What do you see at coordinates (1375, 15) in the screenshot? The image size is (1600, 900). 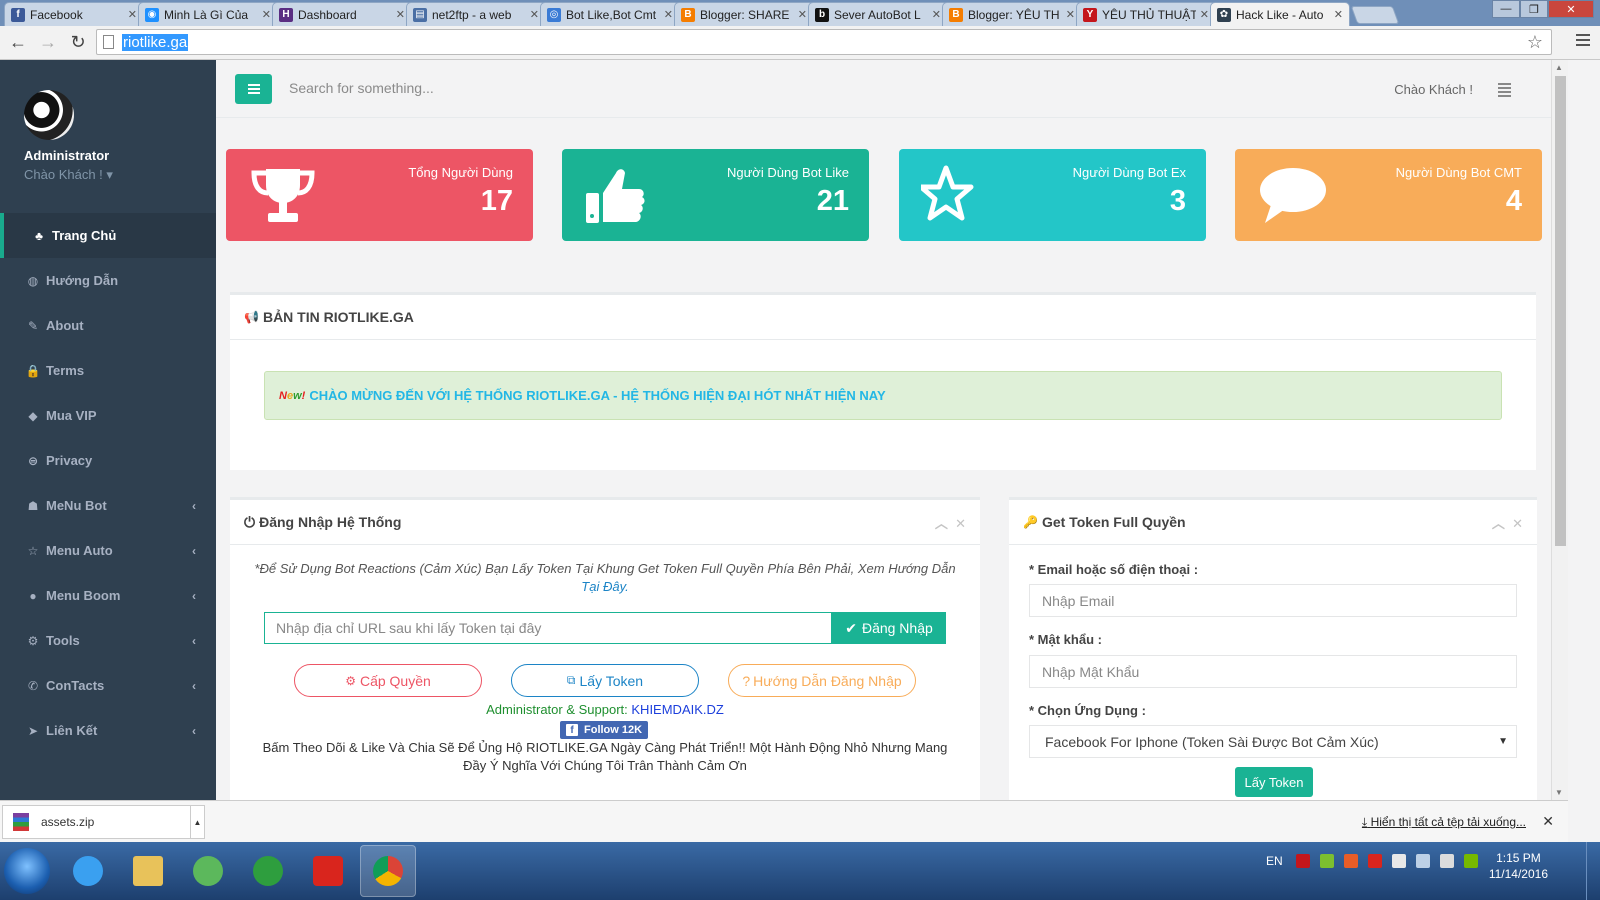 I see `new-tab-button` at bounding box center [1375, 15].